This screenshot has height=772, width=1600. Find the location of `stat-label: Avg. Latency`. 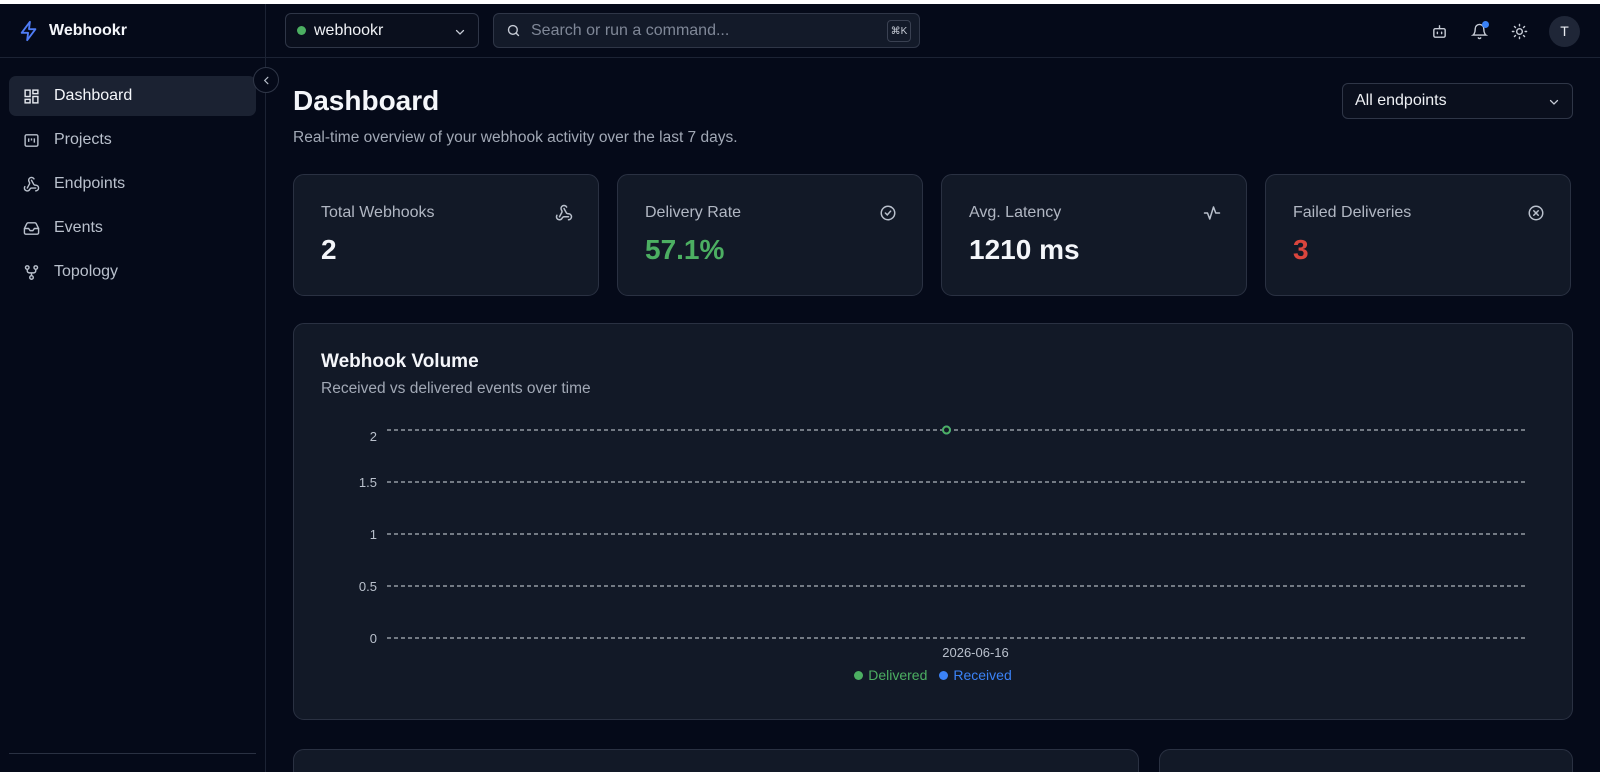

stat-label: Avg. Latency is located at coordinates (1015, 212).